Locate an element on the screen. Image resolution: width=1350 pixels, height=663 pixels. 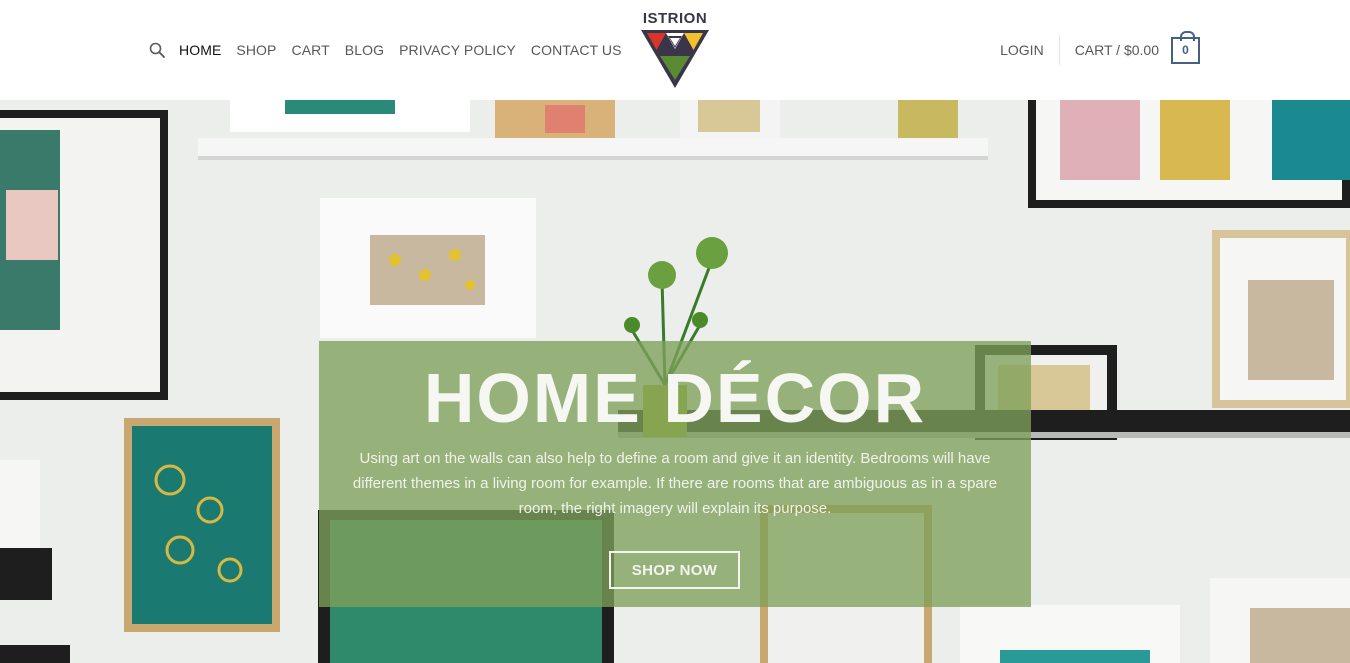
nav-divider is located at coordinates (1059, 50).